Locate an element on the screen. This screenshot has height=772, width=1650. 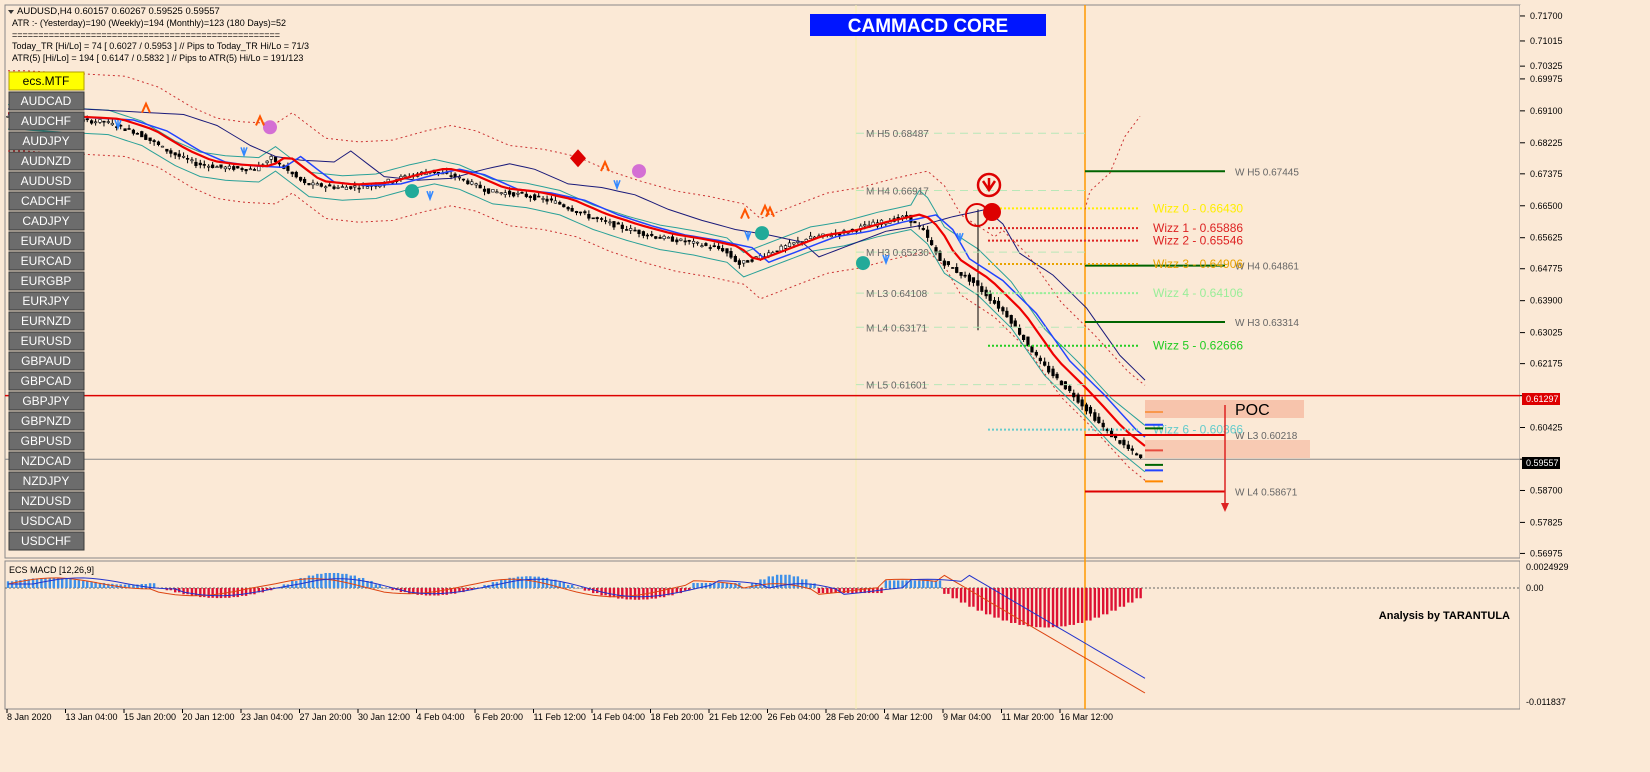
symbol-button-label: AUDJPY is located at coordinates (45, 141).